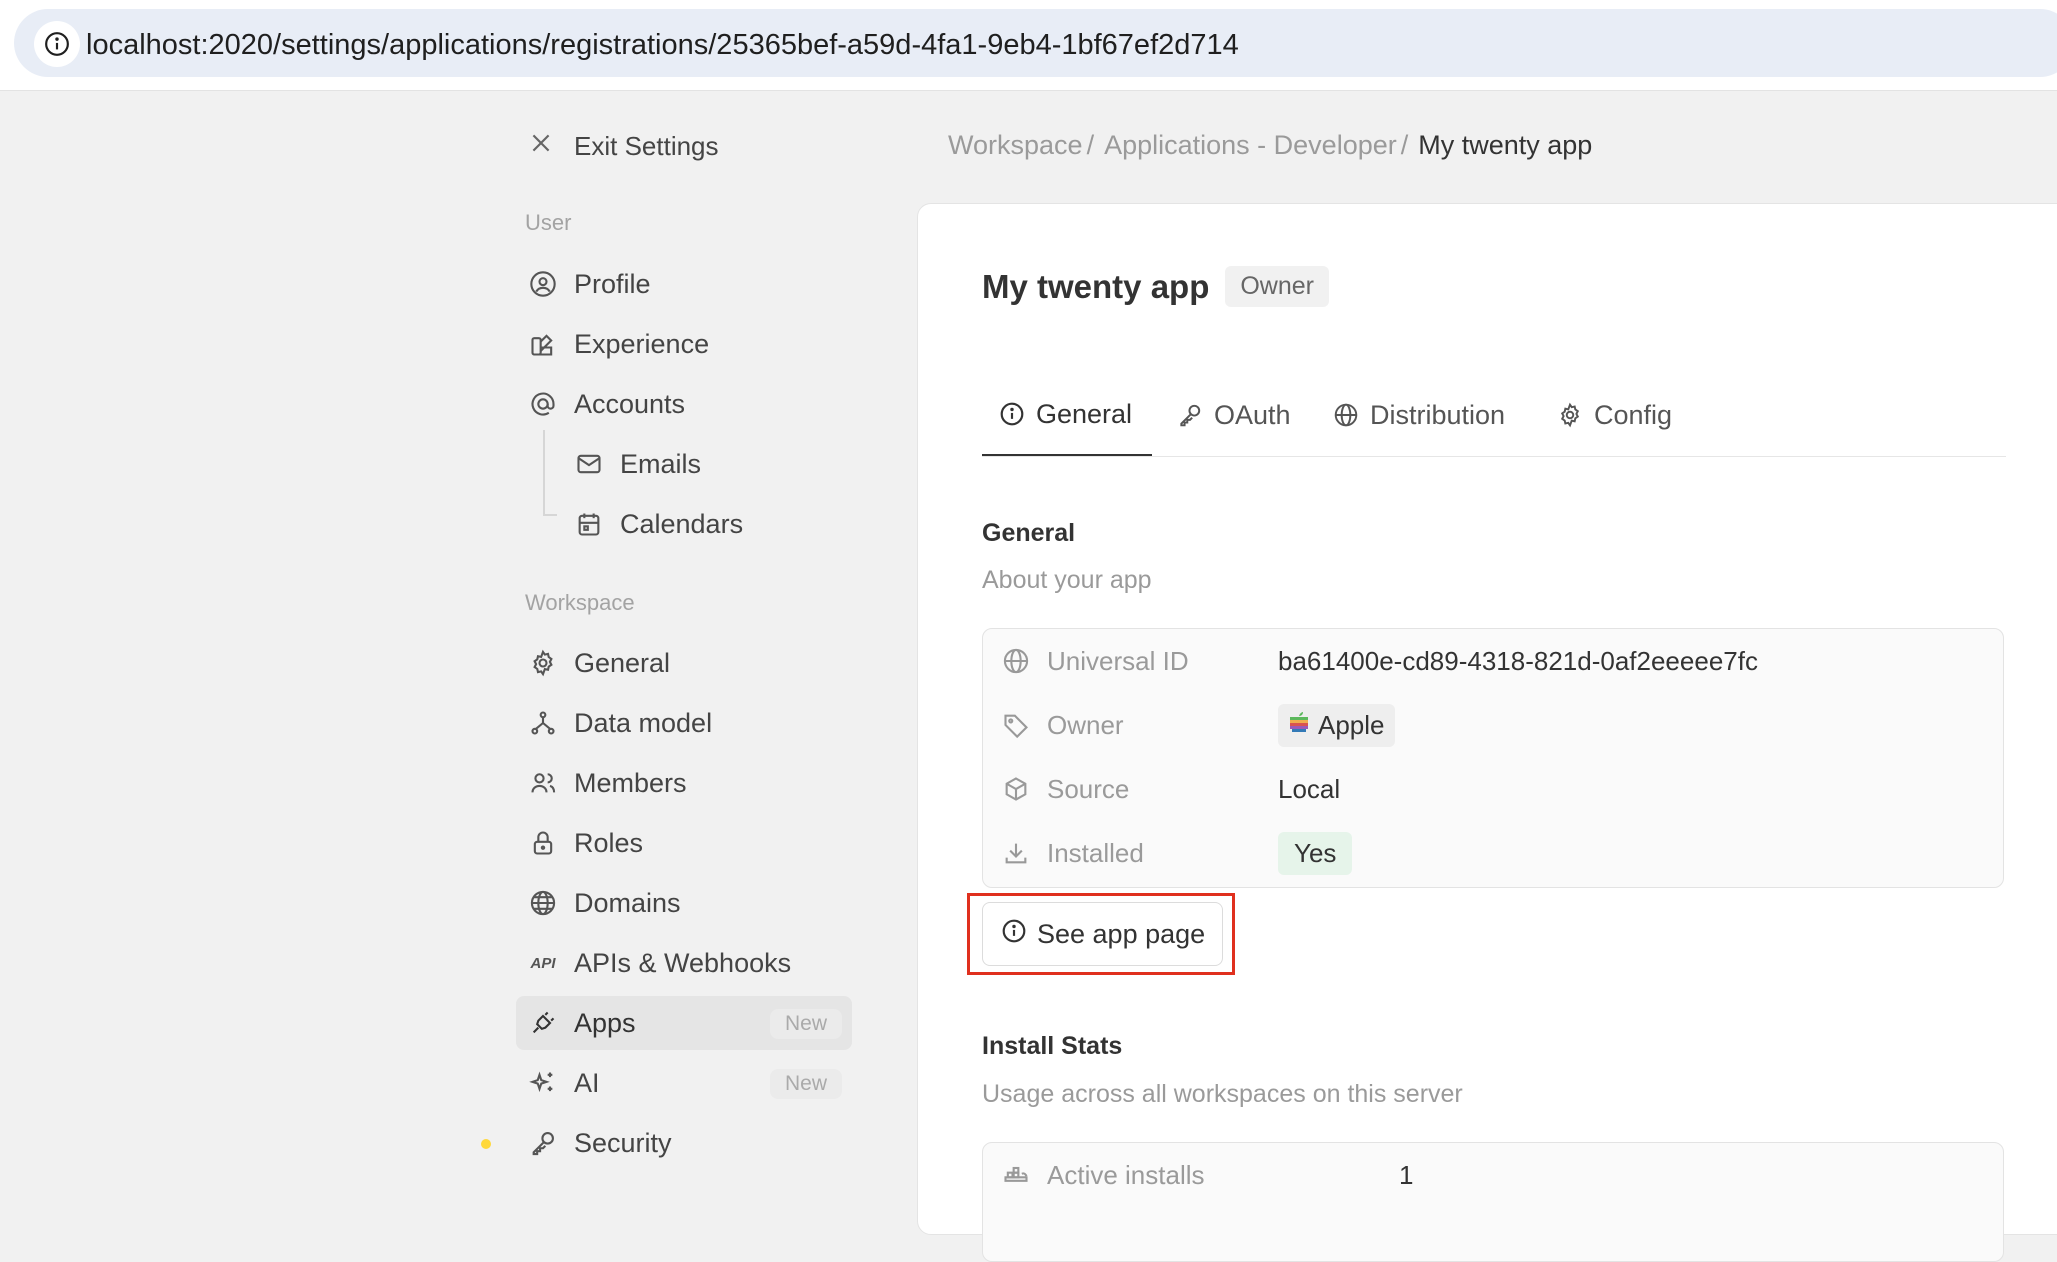  I want to click on owner-chip: Apple, so click(1336, 725).